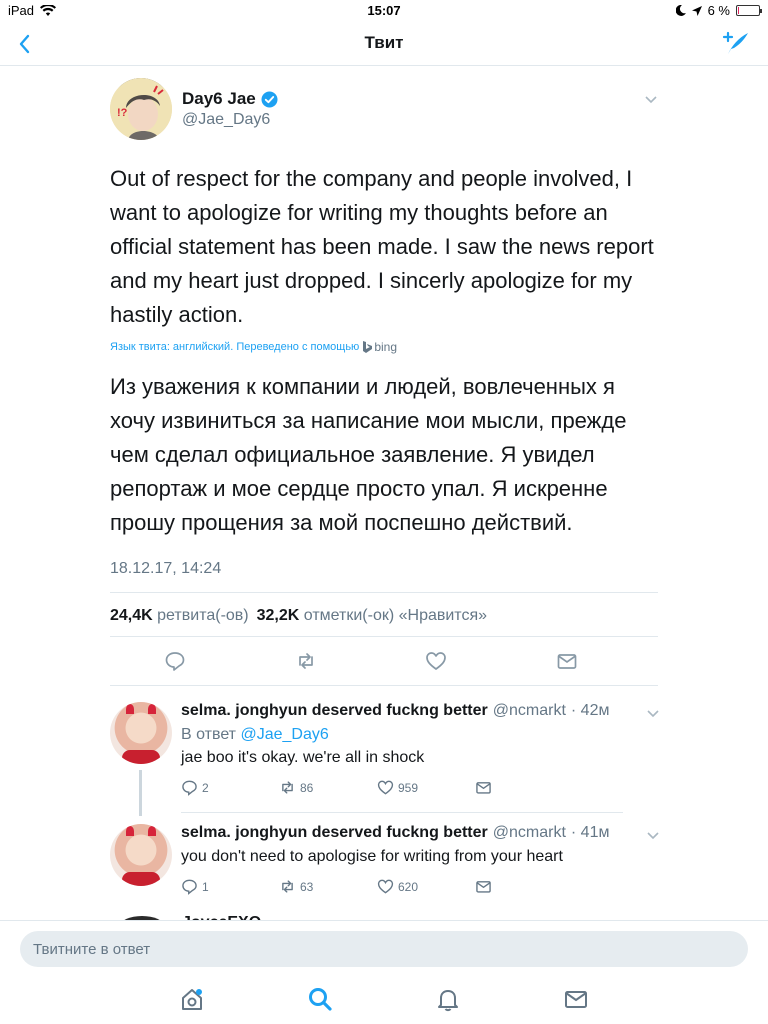 Image resolution: width=768 pixels, height=1024 pixels. What do you see at coordinates (426, 787) in the screenshot?
I see `like-button: 959` at bounding box center [426, 787].